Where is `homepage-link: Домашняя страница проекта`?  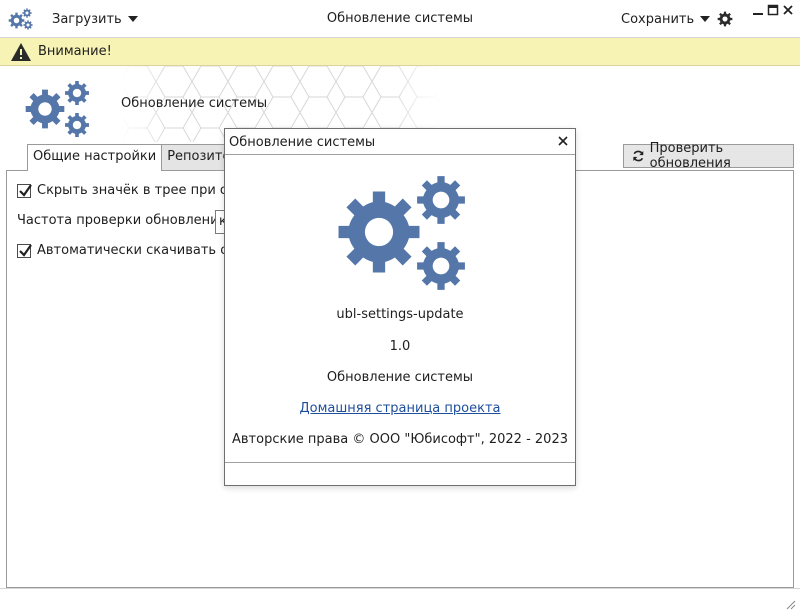
homepage-link: Домашняя страница проекта is located at coordinates (400, 408).